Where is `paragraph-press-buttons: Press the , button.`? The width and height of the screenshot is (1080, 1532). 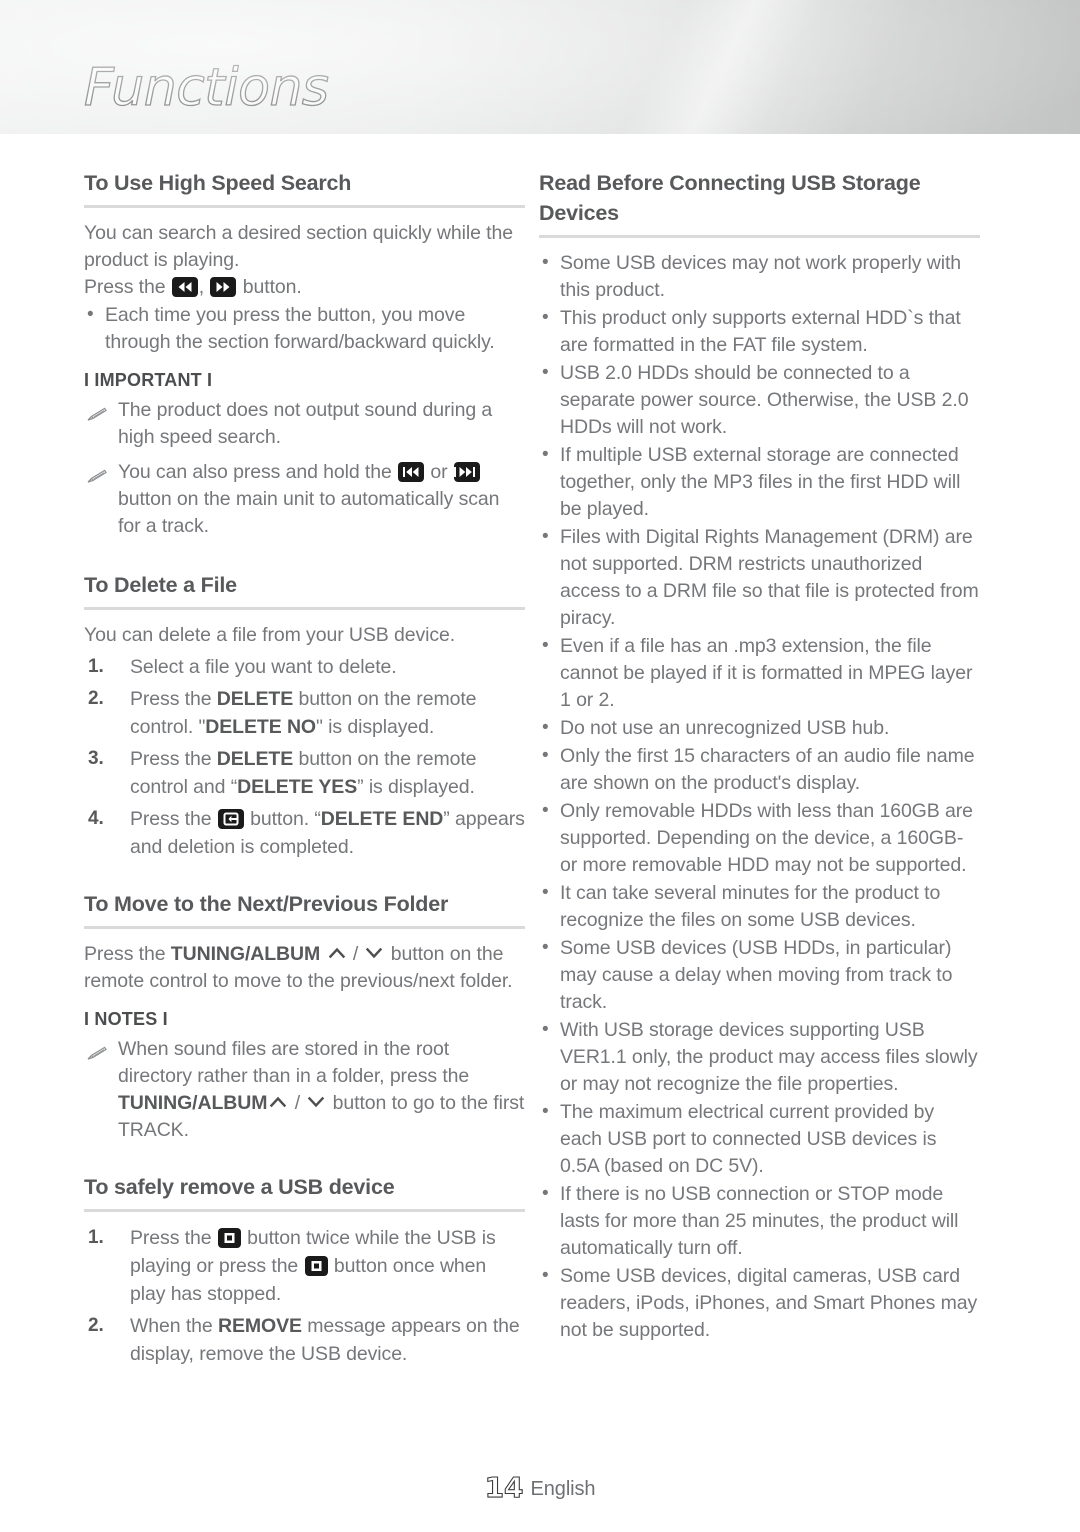
paragraph-press-buttons: Press the , button. is located at coordinates (304, 287).